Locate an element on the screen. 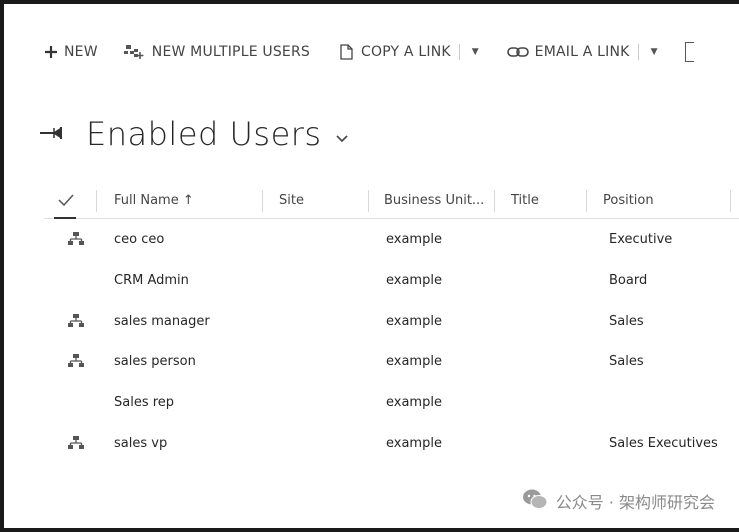  cell-full-name: sales manager is located at coordinates (162, 321).